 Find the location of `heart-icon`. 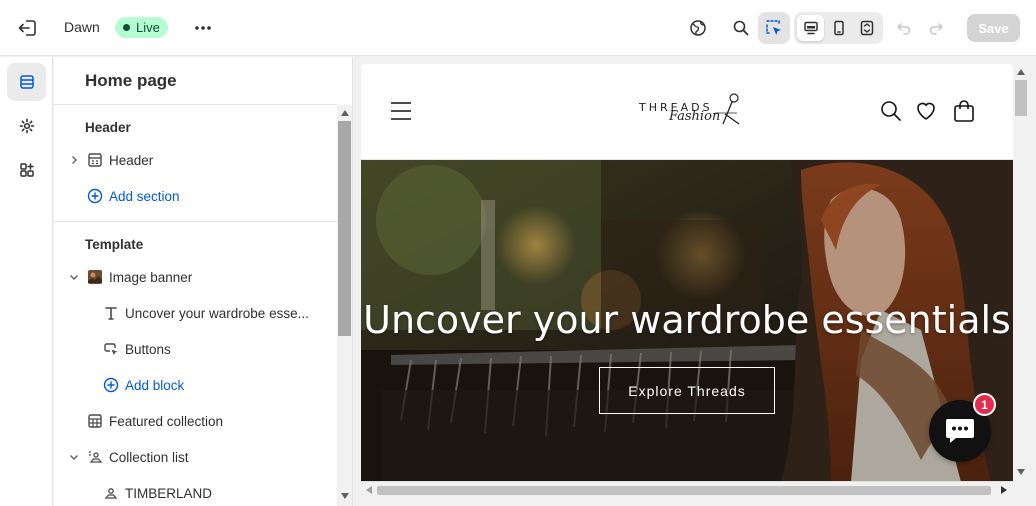

heart-icon is located at coordinates (926, 111).